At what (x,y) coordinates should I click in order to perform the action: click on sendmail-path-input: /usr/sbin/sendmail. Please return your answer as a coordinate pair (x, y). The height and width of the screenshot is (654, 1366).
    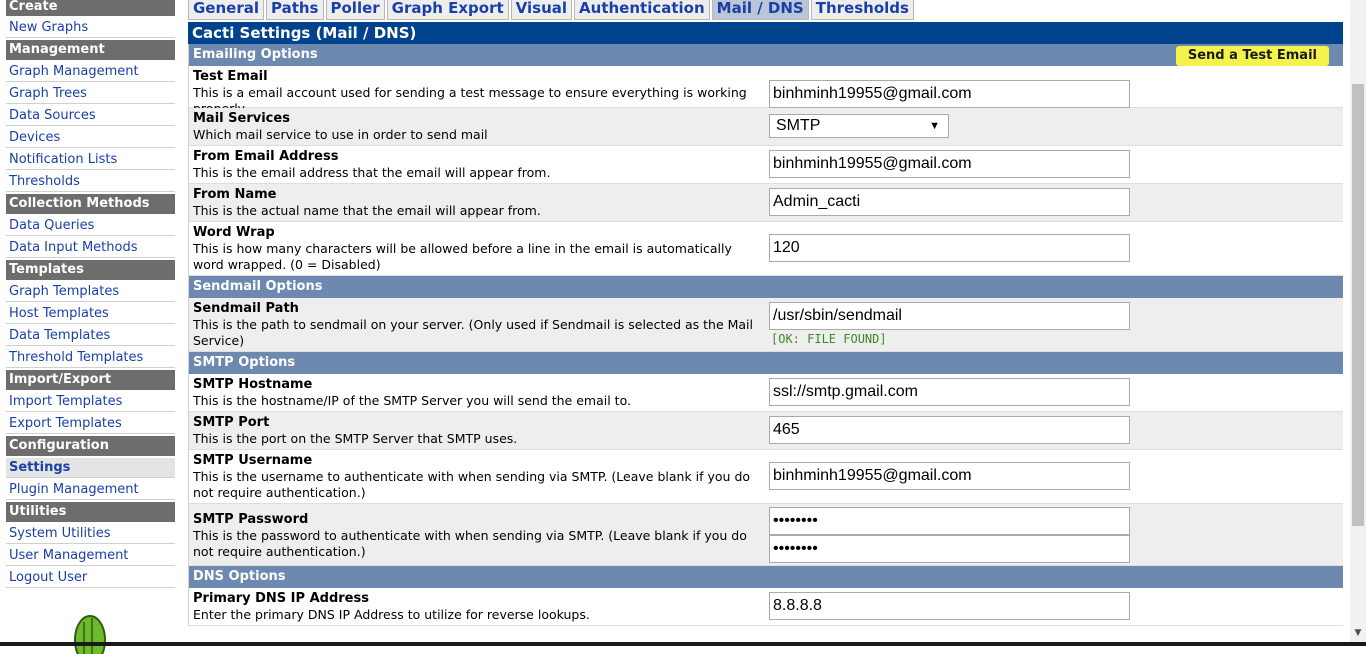
    Looking at the image, I should click on (949, 316).